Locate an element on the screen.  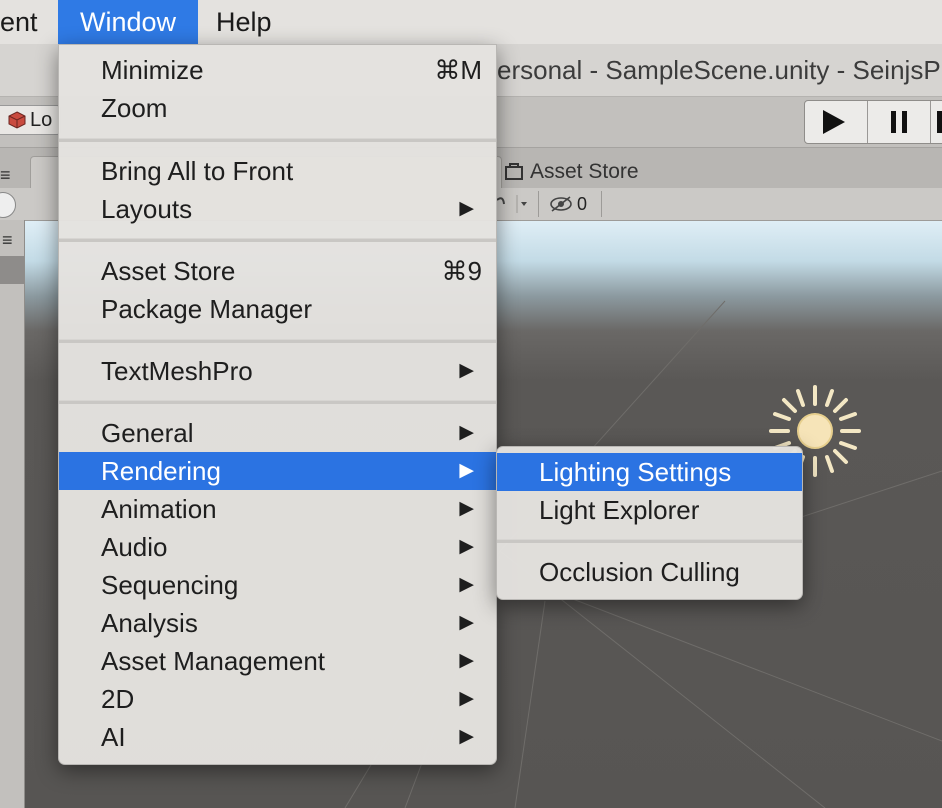
play-button is located at coordinates (836, 122).